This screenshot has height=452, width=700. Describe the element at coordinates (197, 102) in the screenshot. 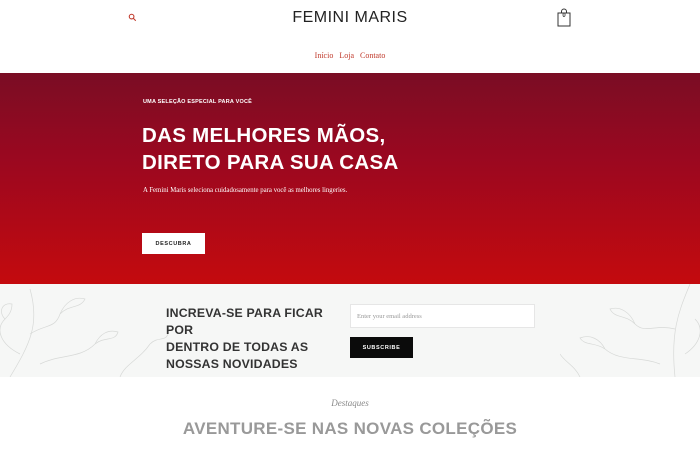

I see `hero-eyebrow: UMA SELEÇÃO ESPECIAL PARA VOCÊ` at that location.